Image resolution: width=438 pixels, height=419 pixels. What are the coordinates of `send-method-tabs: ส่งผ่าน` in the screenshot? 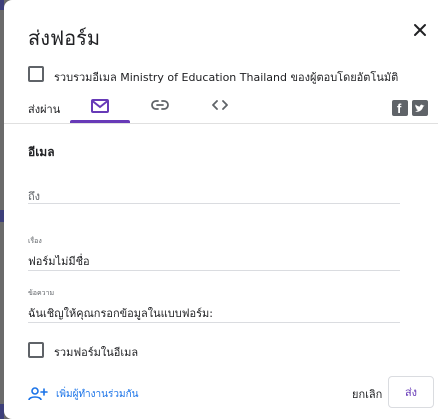 It's located at (221, 111).